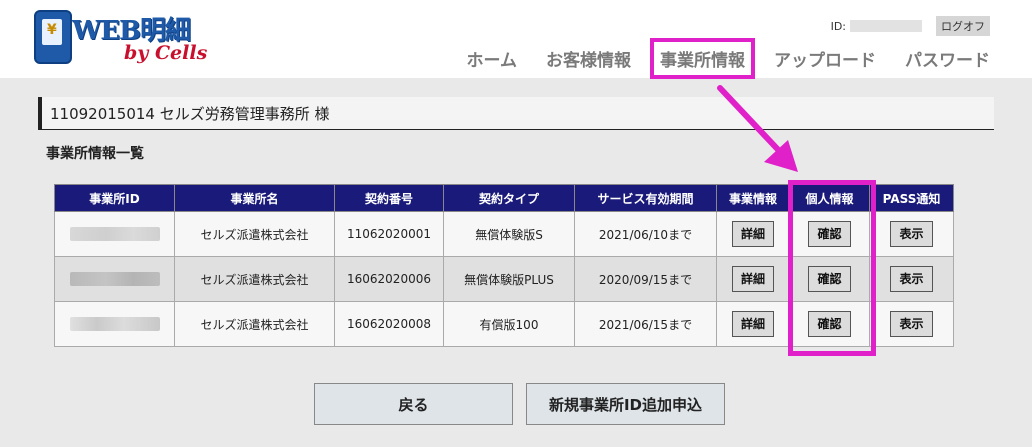 This screenshot has height=447, width=1032. Describe the element at coordinates (114, 198) in the screenshot. I see `col-header-office-id: 事業所ID` at that location.